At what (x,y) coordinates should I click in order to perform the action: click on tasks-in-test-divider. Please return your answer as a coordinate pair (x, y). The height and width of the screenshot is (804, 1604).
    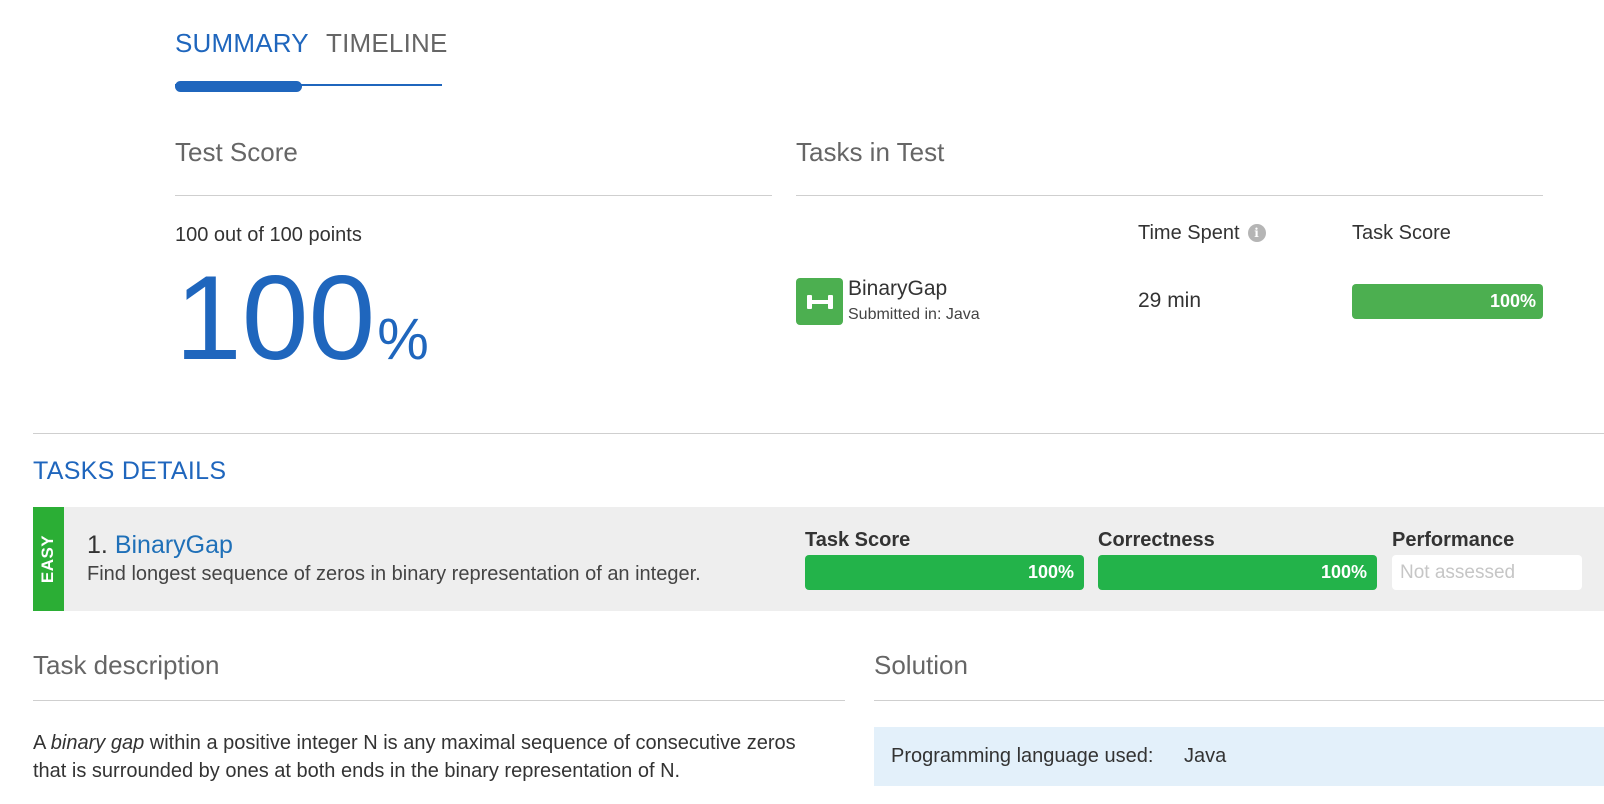
    Looking at the image, I should click on (1169, 195).